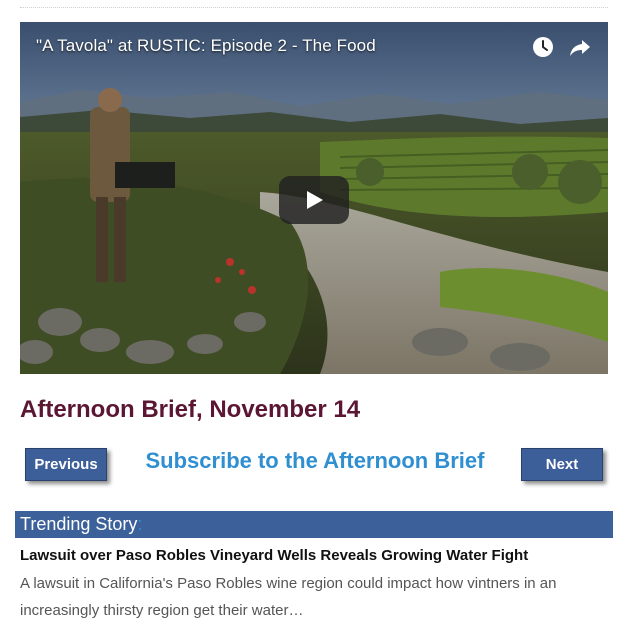 The image size is (628, 633). I want to click on watch-later-icon, so click(543, 47).